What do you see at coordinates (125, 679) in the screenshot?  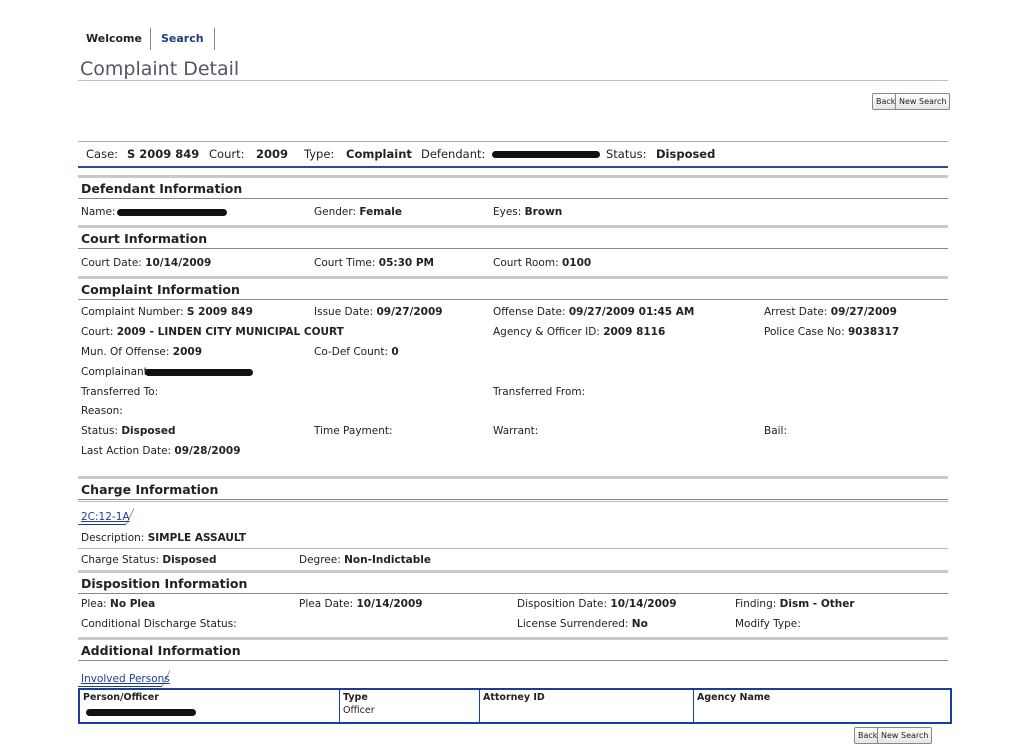 I see `involved-persons-link: Involved Persons` at bounding box center [125, 679].